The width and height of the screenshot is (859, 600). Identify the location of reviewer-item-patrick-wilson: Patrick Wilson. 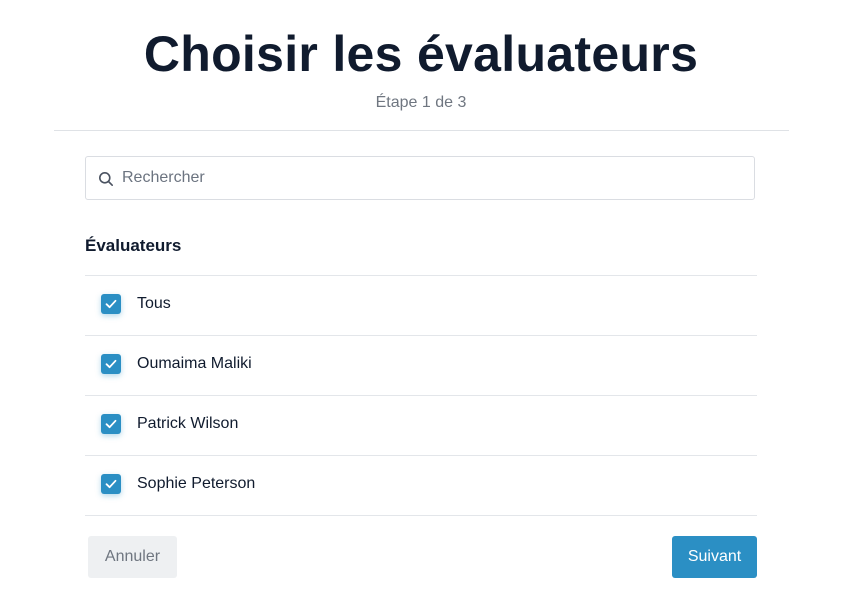
(421, 426).